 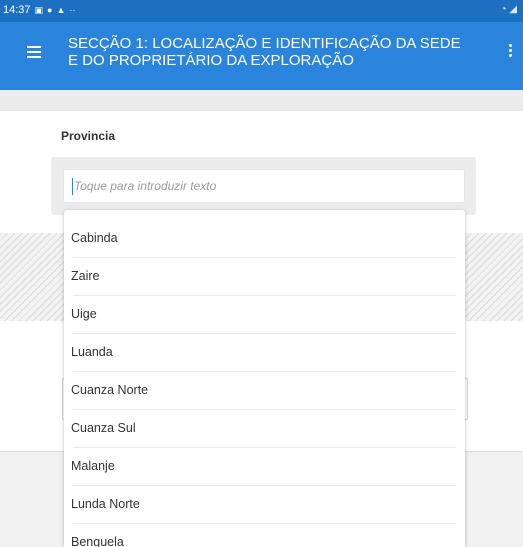 What do you see at coordinates (61, 9) in the screenshot?
I see `warning-icon: ▲` at bounding box center [61, 9].